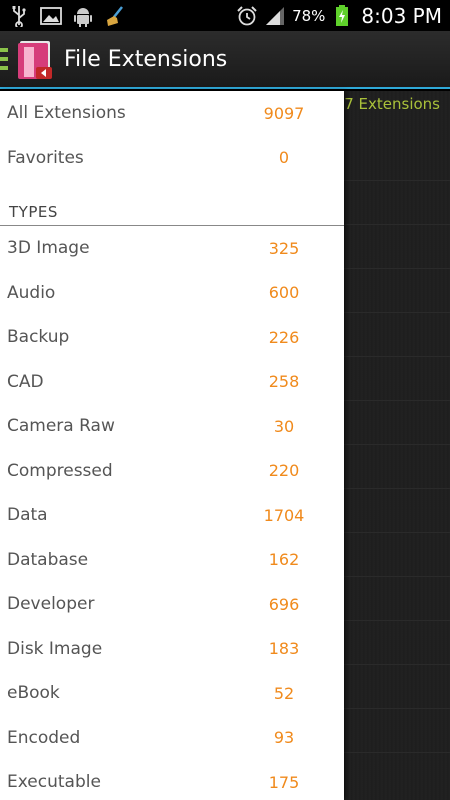  What do you see at coordinates (33, 212) in the screenshot?
I see `types-section-title: TYPES` at bounding box center [33, 212].